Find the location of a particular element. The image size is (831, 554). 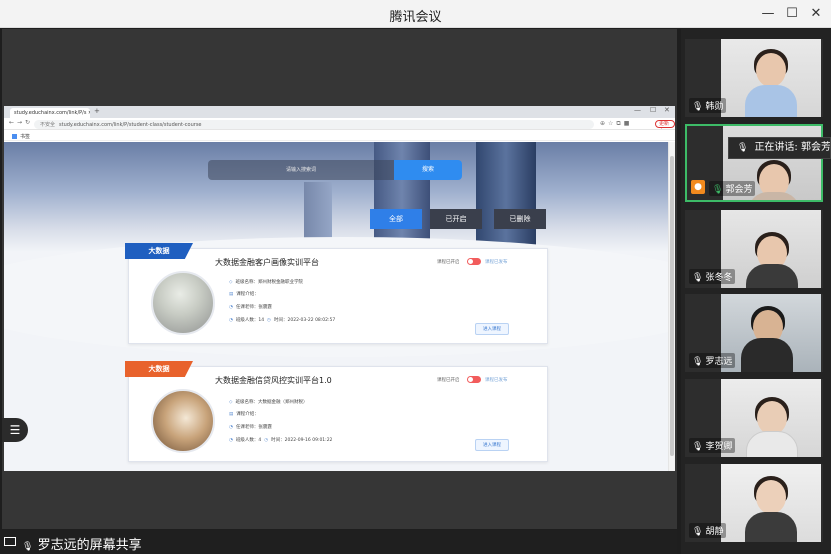

screen-share-icon is located at coordinates (10, 541).